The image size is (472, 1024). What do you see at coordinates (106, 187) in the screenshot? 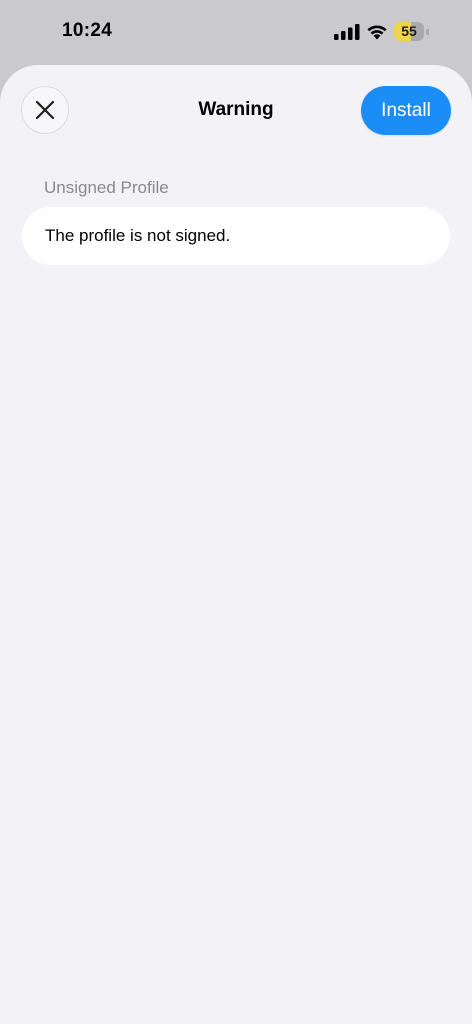
I see `section-header: Unsigned Profile` at bounding box center [106, 187].